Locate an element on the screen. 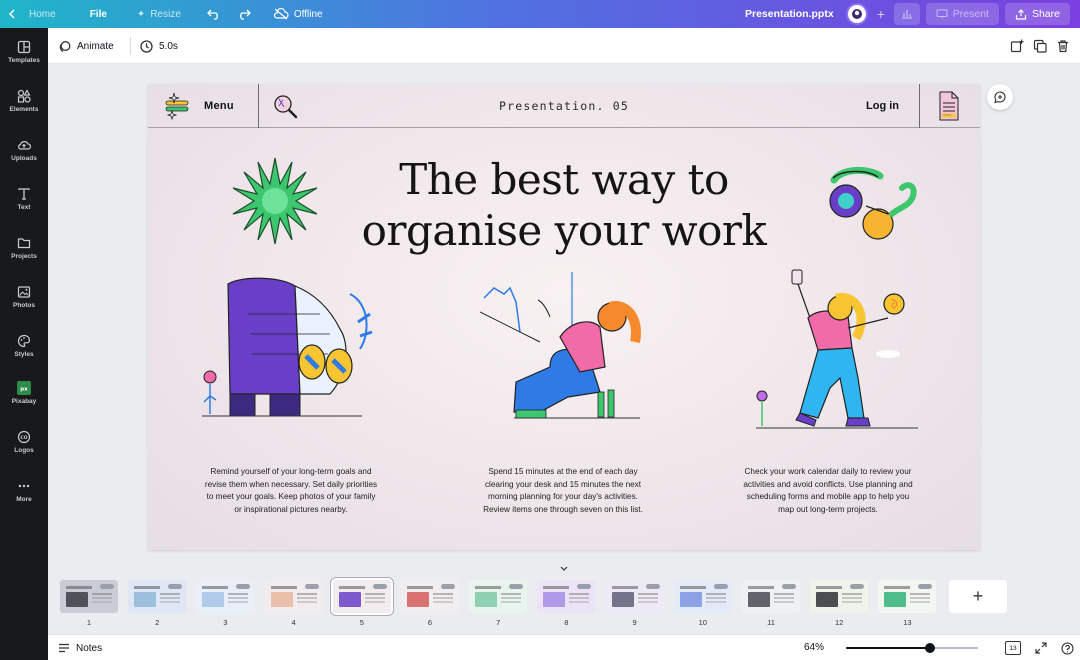 This screenshot has width=1080, height=660. sidebar-item-styles: Styles is located at coordinates (24, 355).